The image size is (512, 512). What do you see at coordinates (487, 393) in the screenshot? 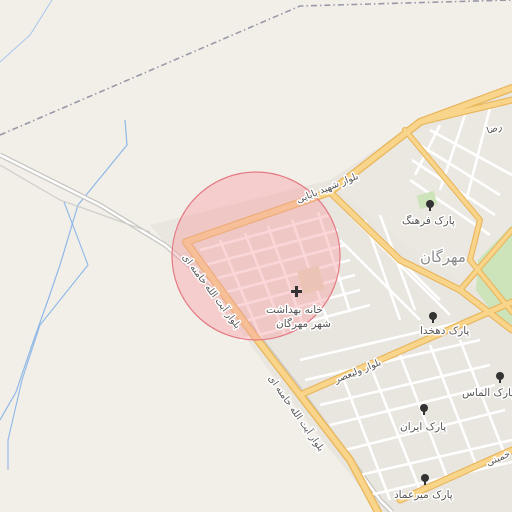
I see `park-almas-label: پارک الماس` at bounding box center [487, 393].